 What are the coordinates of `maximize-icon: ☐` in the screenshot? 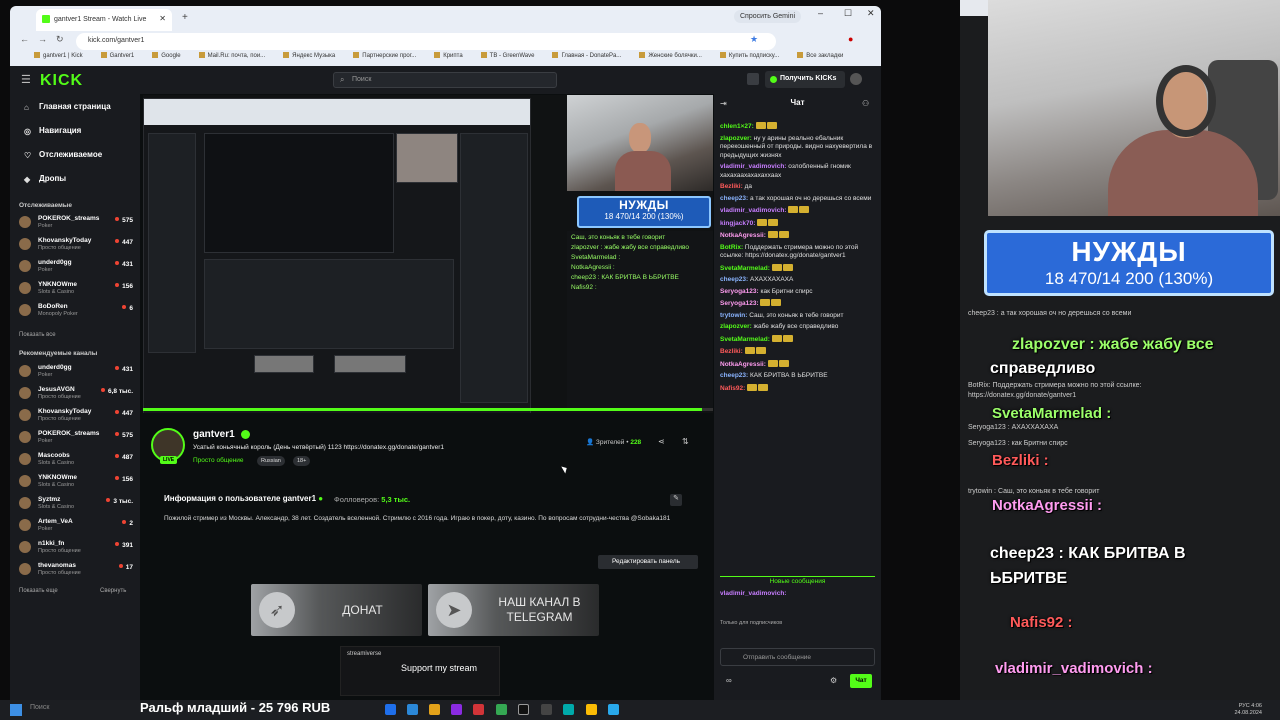 It's located at (848, 13).